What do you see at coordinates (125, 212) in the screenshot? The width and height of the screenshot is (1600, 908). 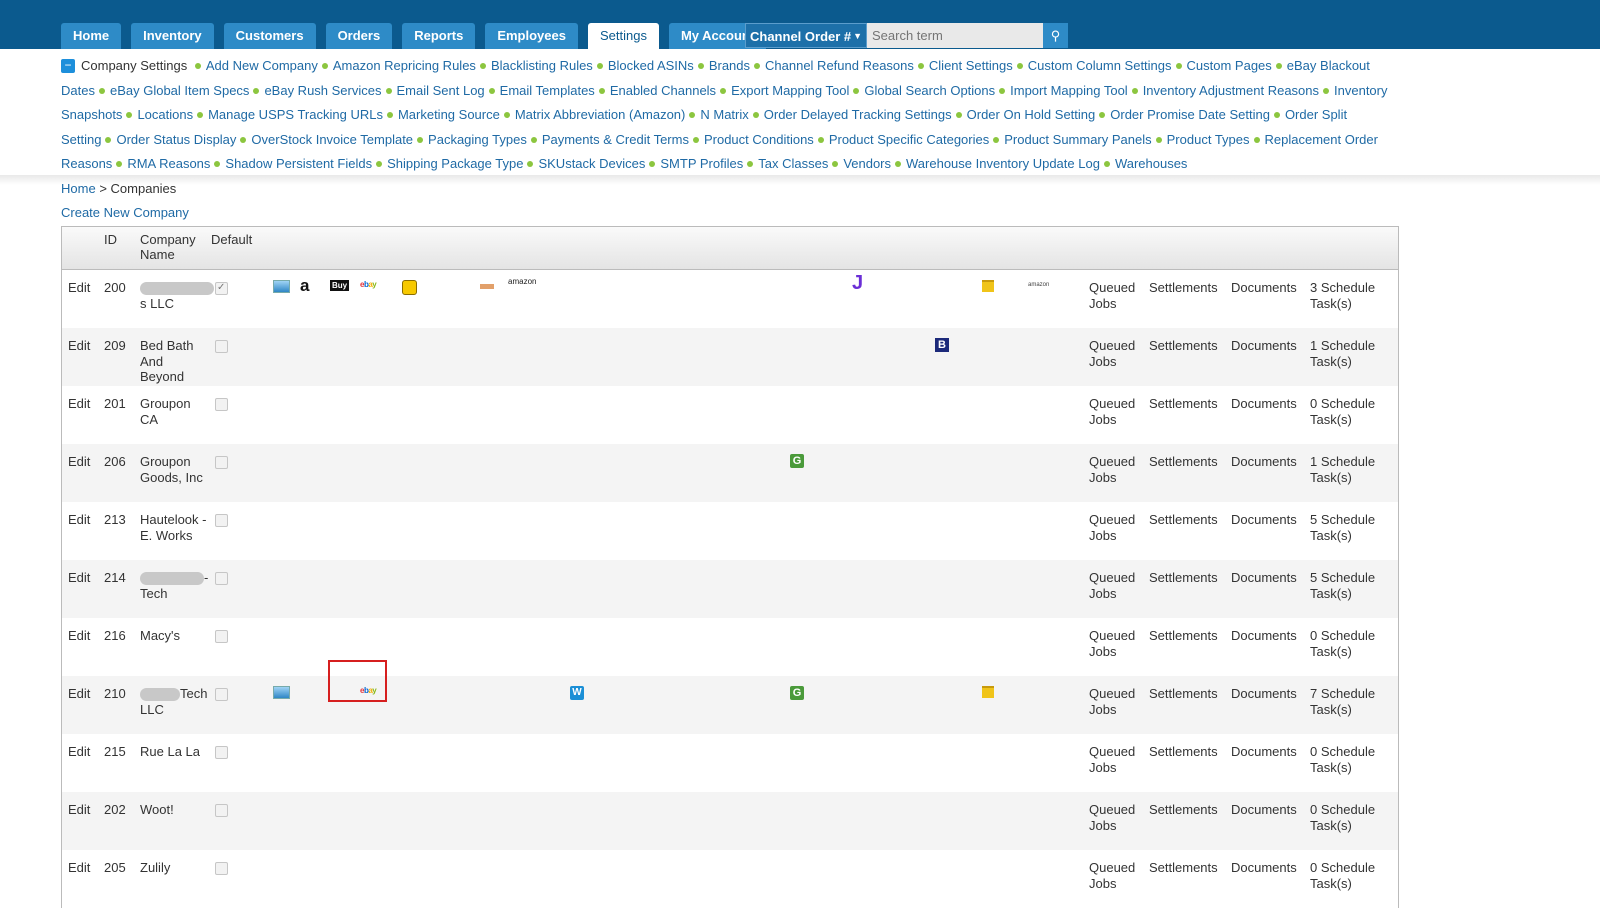 I see `create-new-company-link: Create New Company` at bounding box center [125, 212].